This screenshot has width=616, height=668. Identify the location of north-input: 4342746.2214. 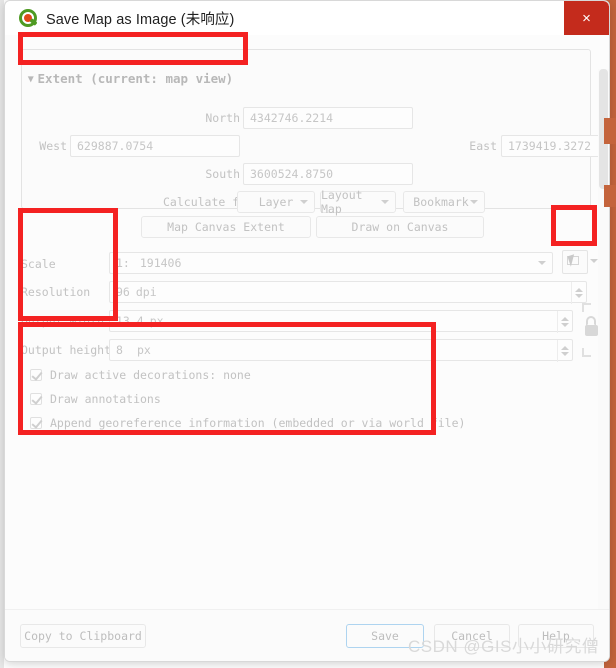
(328, 118).